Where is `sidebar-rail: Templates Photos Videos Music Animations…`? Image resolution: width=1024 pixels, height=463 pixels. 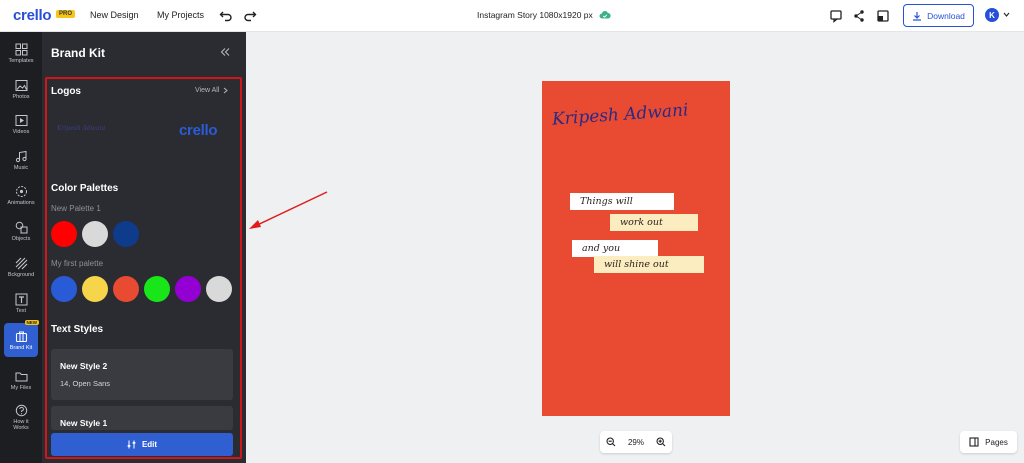 sidebar-rail: Templates Photos Videos Music Animations… is located at coordinates (21, 247).